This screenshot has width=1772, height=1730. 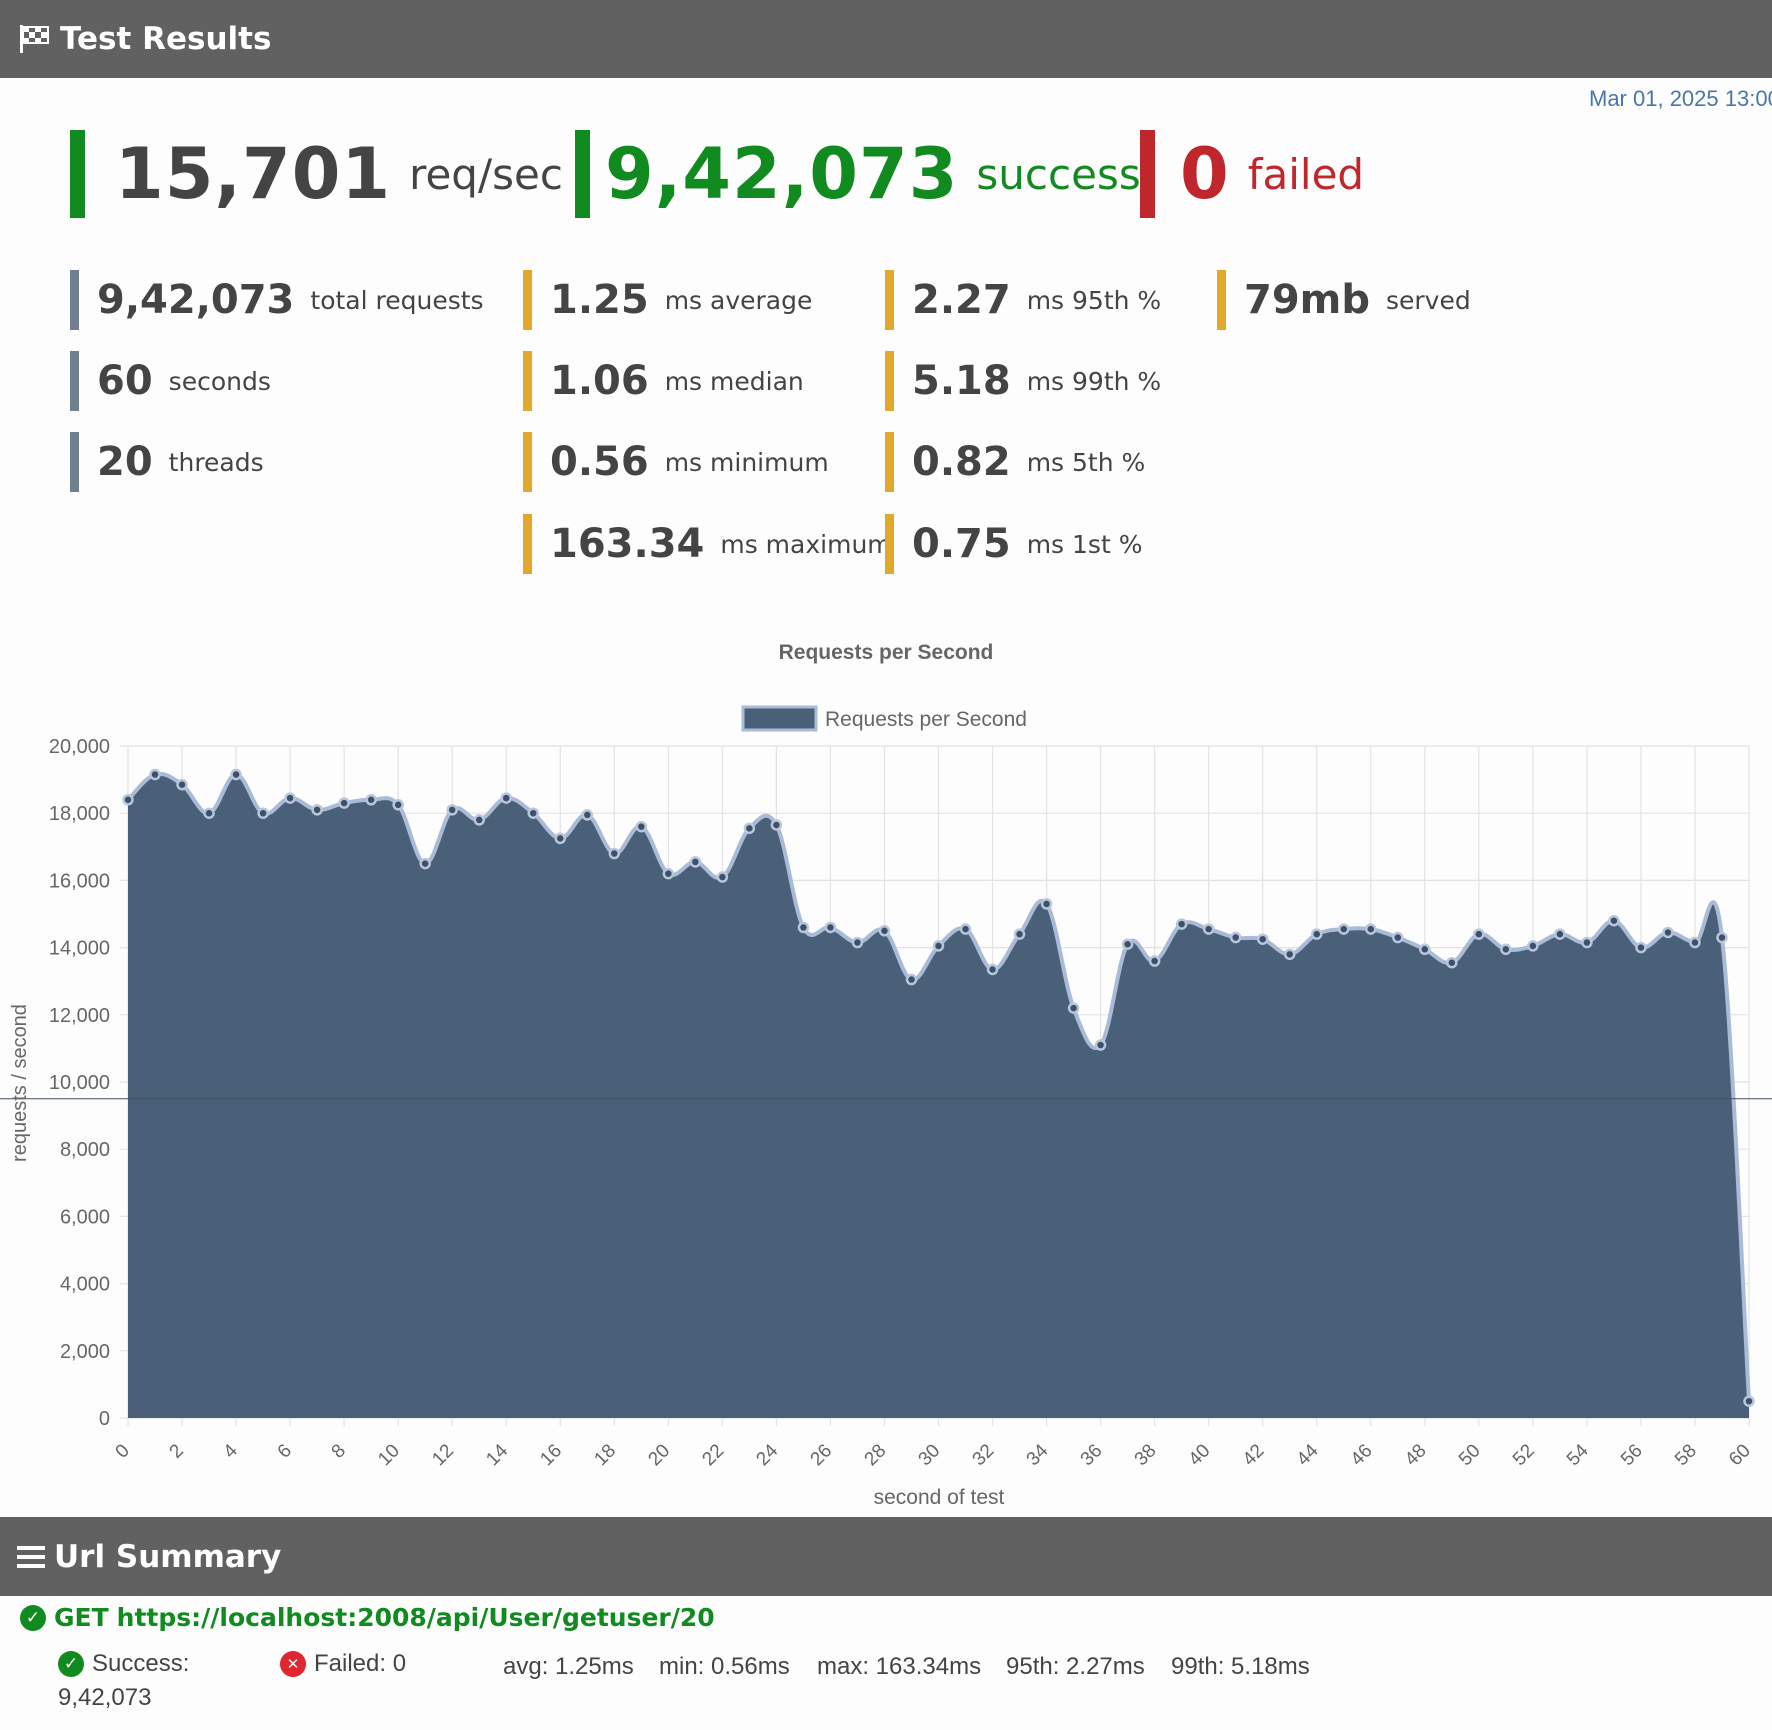 I want to click on legend-label: Requests per Second, so click(x=926, y=719).